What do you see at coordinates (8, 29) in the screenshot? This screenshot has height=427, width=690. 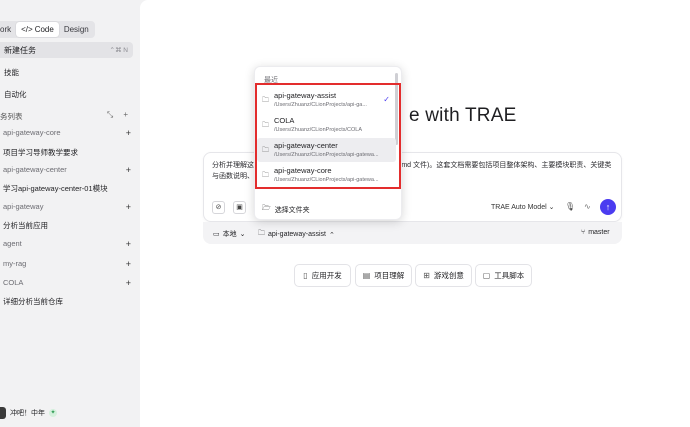 I see `mode-work: ork` at bounding box center [8, 29].